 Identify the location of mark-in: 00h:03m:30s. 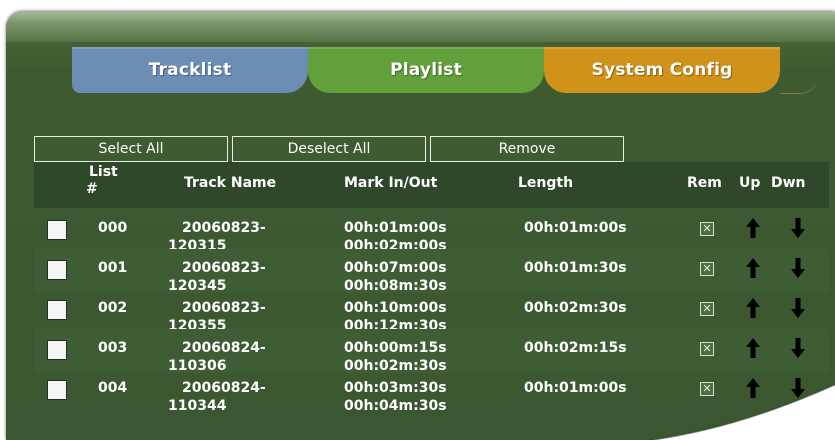
(395, 388).